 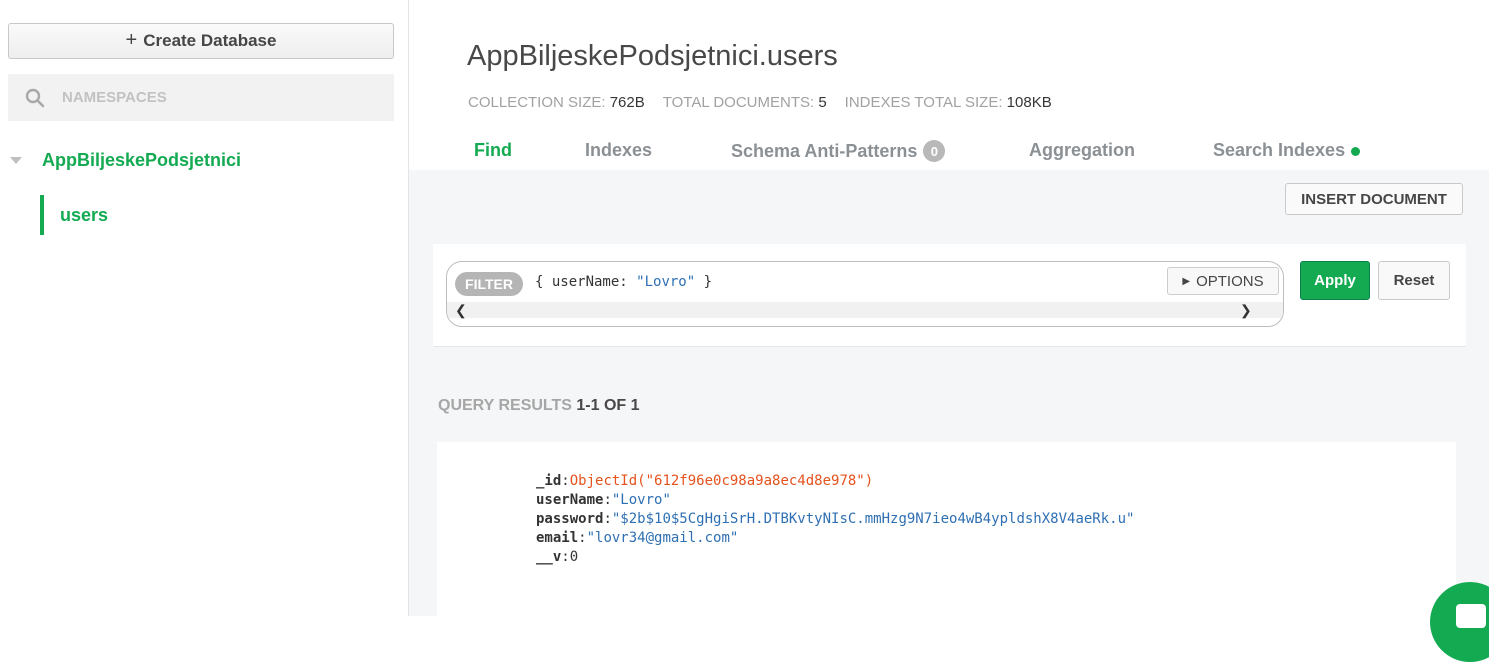 I want to click on page-title: AppBiljeskePodsjetnici.users, so click(x=652, y=56).